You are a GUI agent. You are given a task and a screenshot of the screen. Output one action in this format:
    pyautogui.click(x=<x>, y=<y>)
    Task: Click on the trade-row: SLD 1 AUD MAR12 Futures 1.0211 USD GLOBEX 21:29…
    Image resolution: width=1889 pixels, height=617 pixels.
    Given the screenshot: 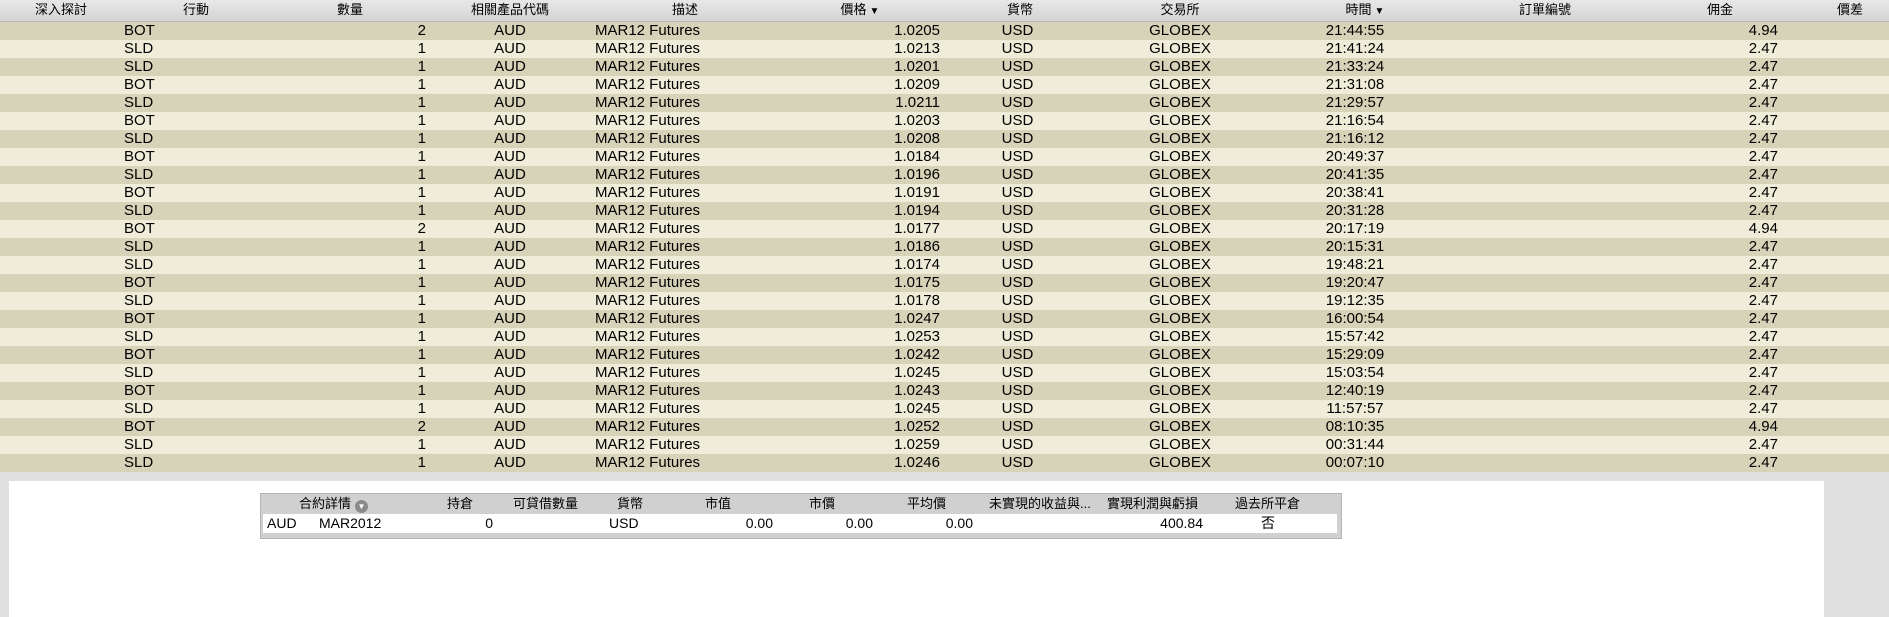 What is the action you would take?
    pyautogui.click(x=944, y=103)
    